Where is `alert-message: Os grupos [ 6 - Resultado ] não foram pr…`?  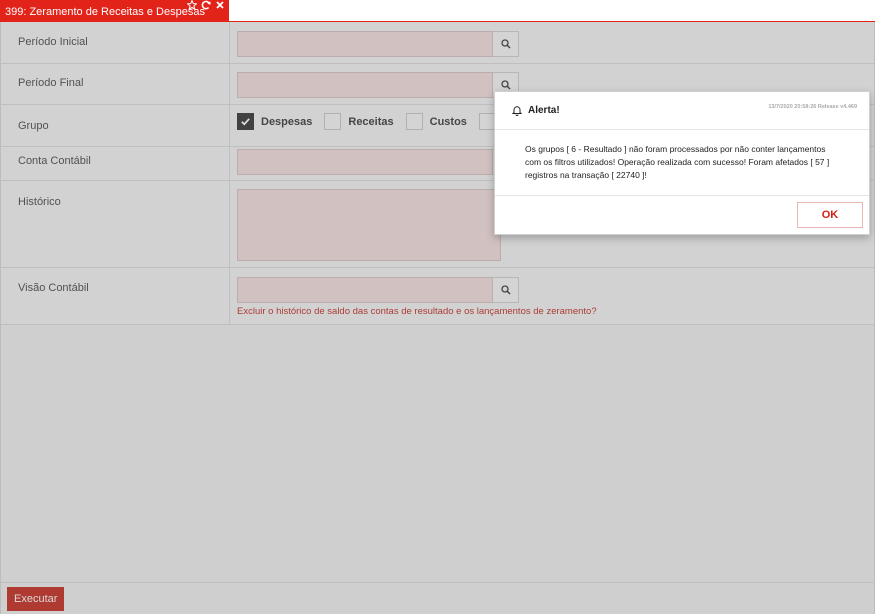 alert-message: Os grupos [ 6 - Resultado ] não foram pr… is located at coordinates (682, 163).